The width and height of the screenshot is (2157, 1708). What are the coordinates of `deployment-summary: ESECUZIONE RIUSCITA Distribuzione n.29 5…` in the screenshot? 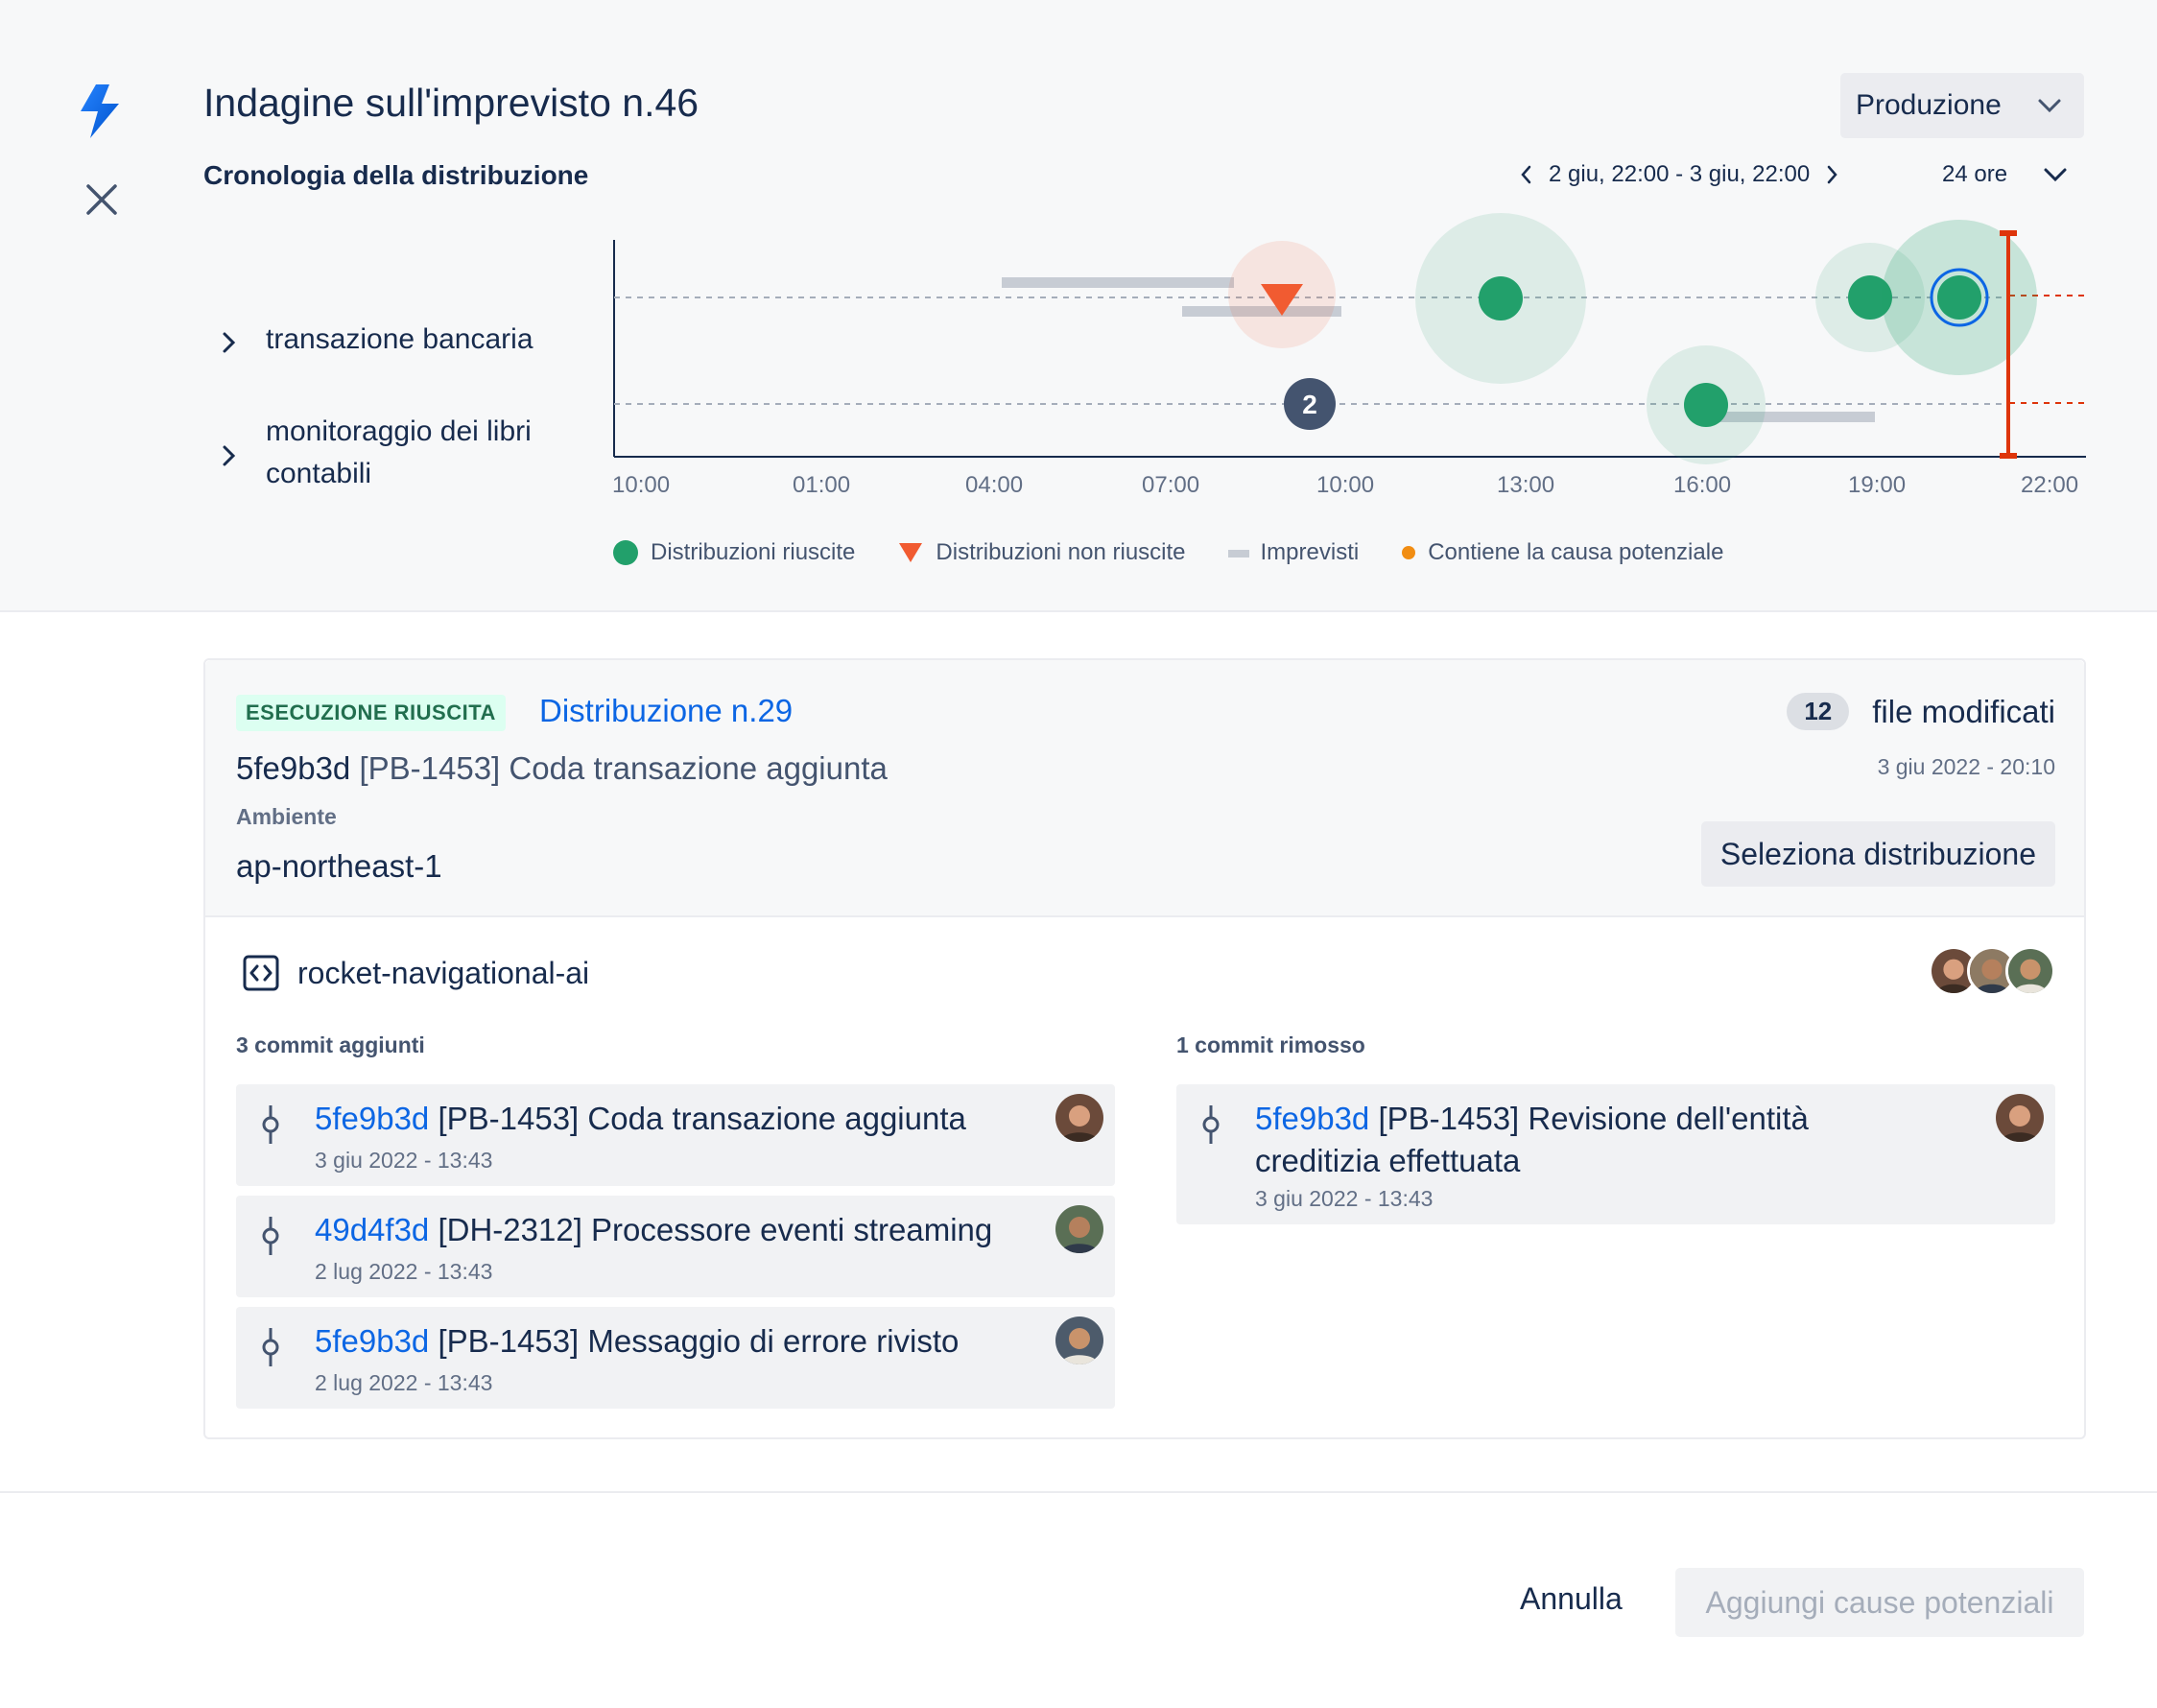 It's located at (1145, 788).